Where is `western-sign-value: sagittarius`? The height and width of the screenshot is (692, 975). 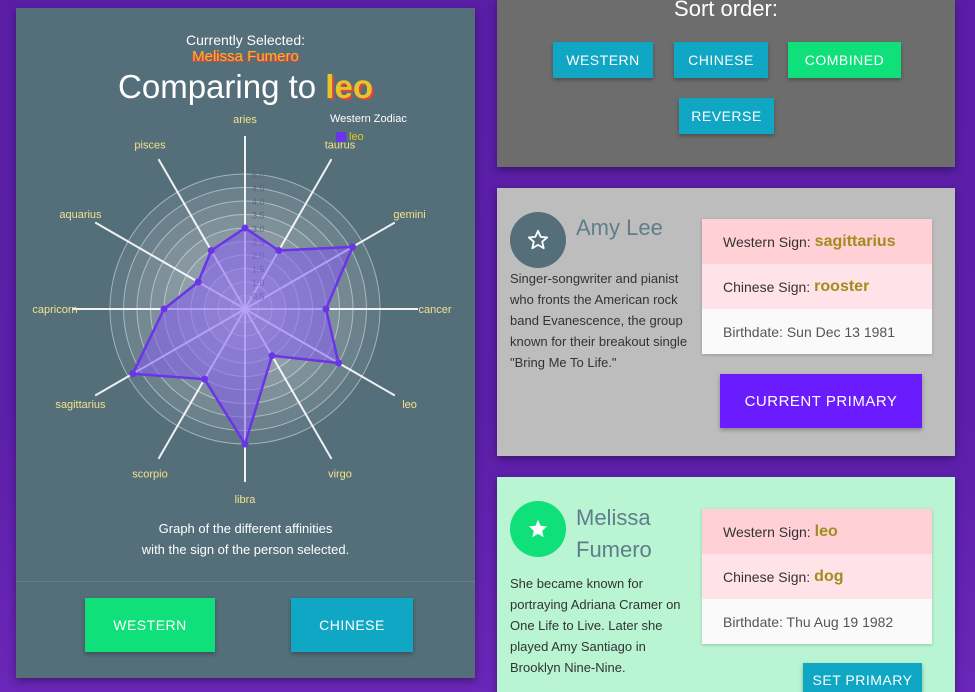 western-sign-value: sagittarius is located at coordinates (855, 241).